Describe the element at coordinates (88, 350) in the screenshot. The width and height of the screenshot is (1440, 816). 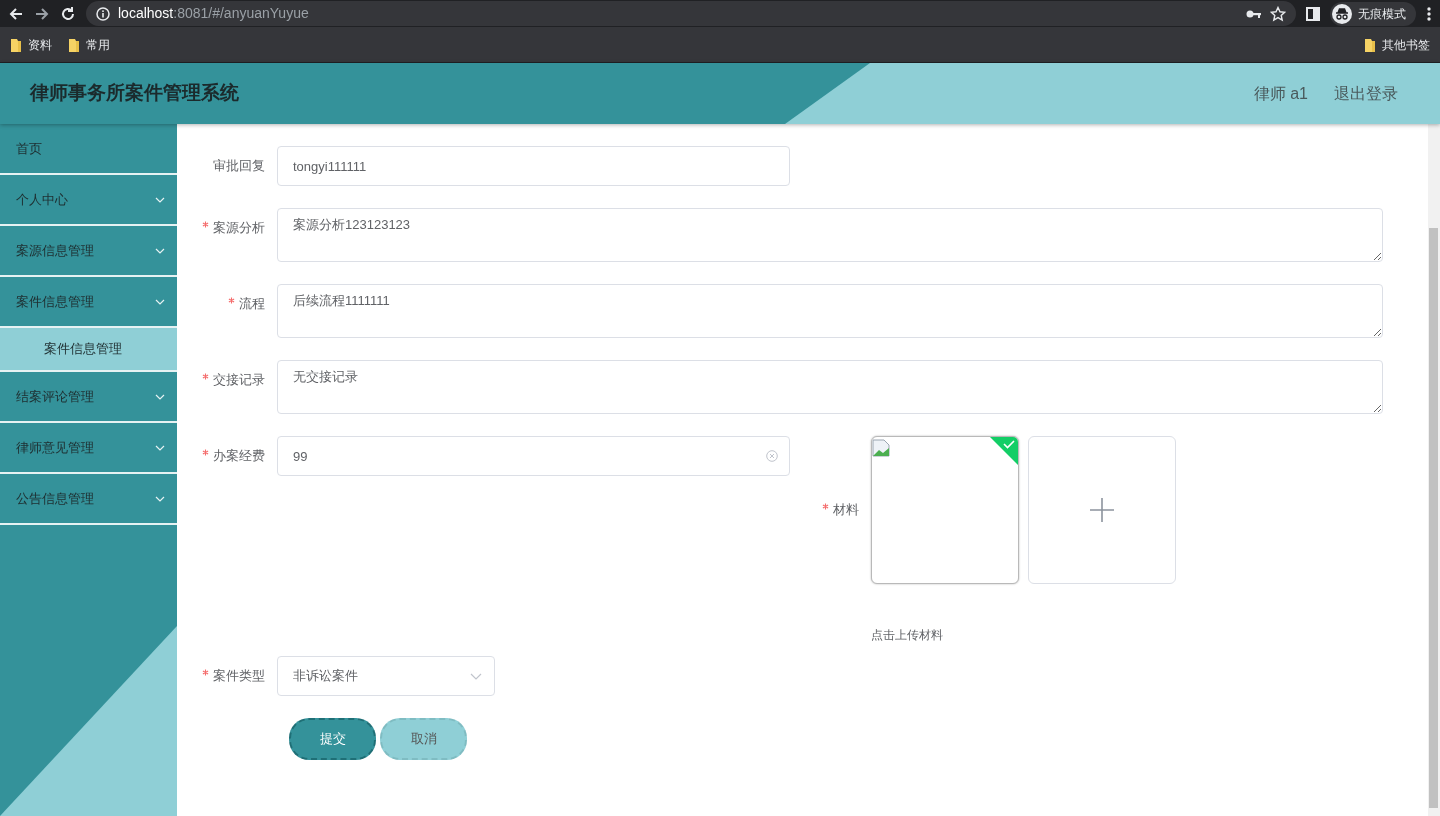
I see `submenu-item: 案件信息管理` at that location.